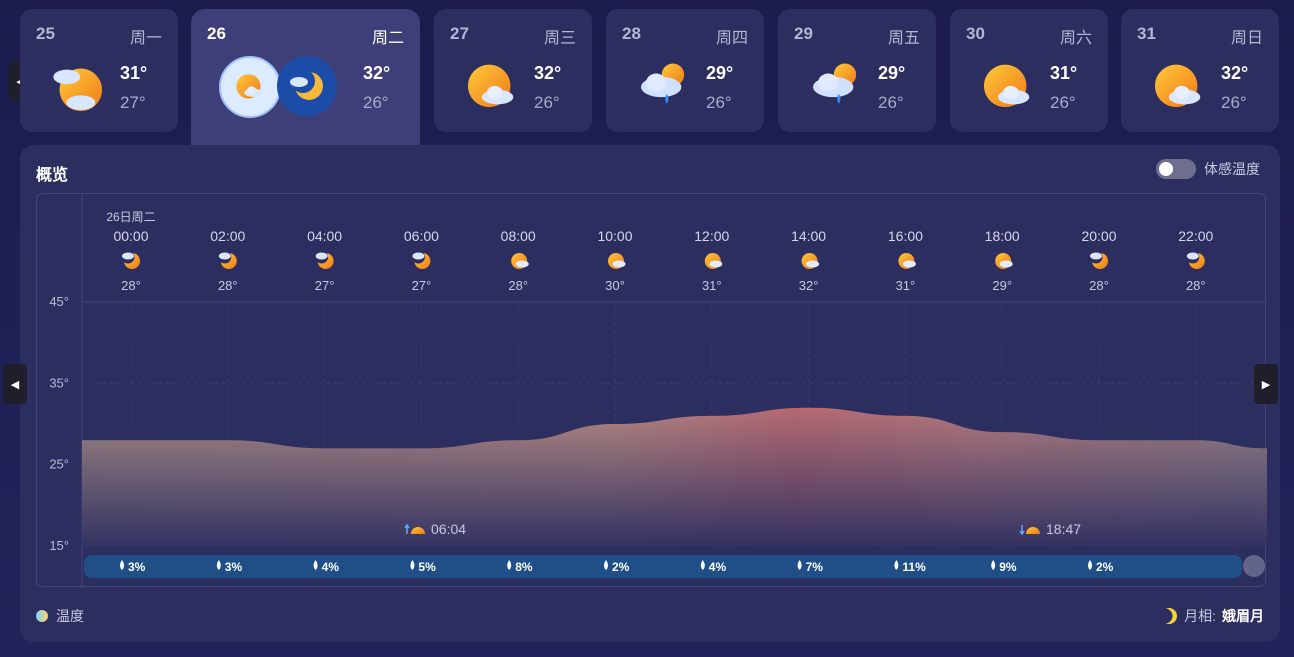 This screenshot has width=1294, height=657. Describe the element at coordinates (59, 545) in the screenshot. I see `y-tick-label: 15°` at that location.